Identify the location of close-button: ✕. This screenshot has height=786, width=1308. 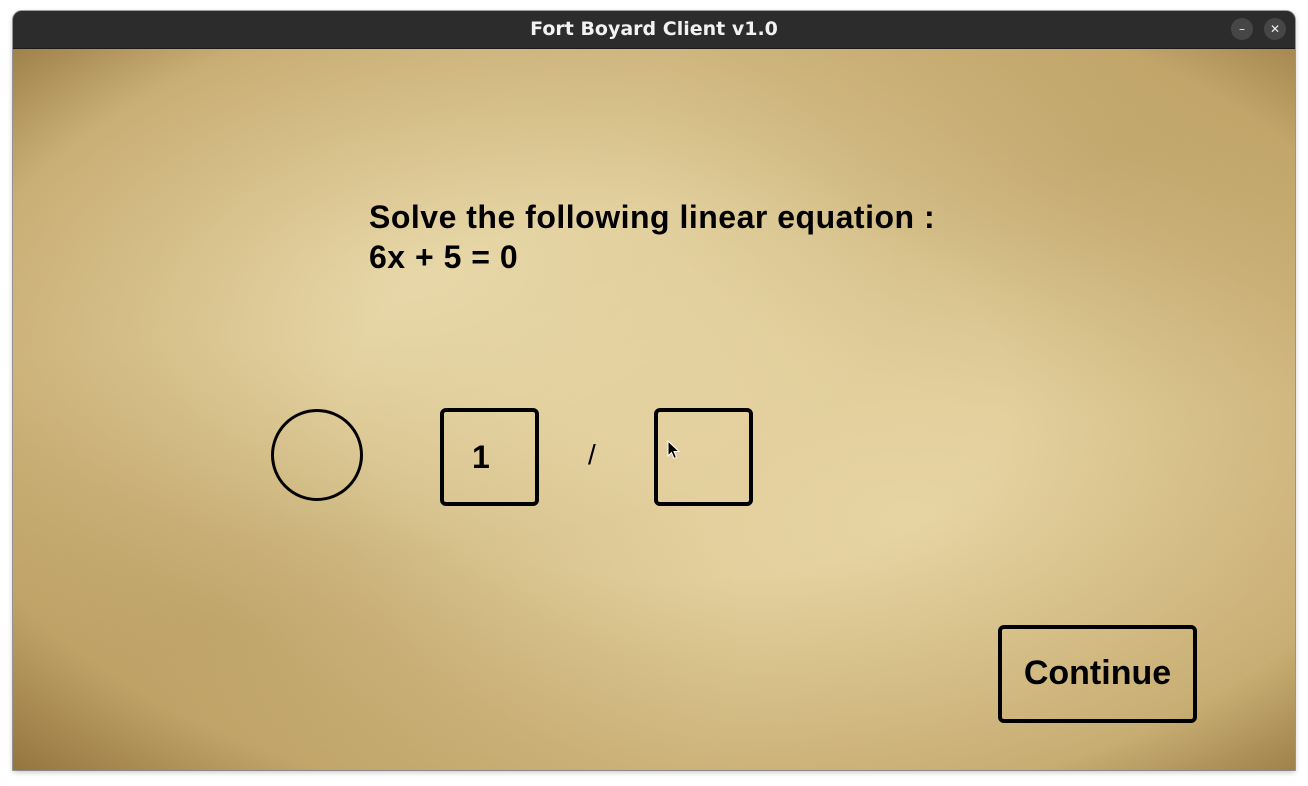
(1275, 29).